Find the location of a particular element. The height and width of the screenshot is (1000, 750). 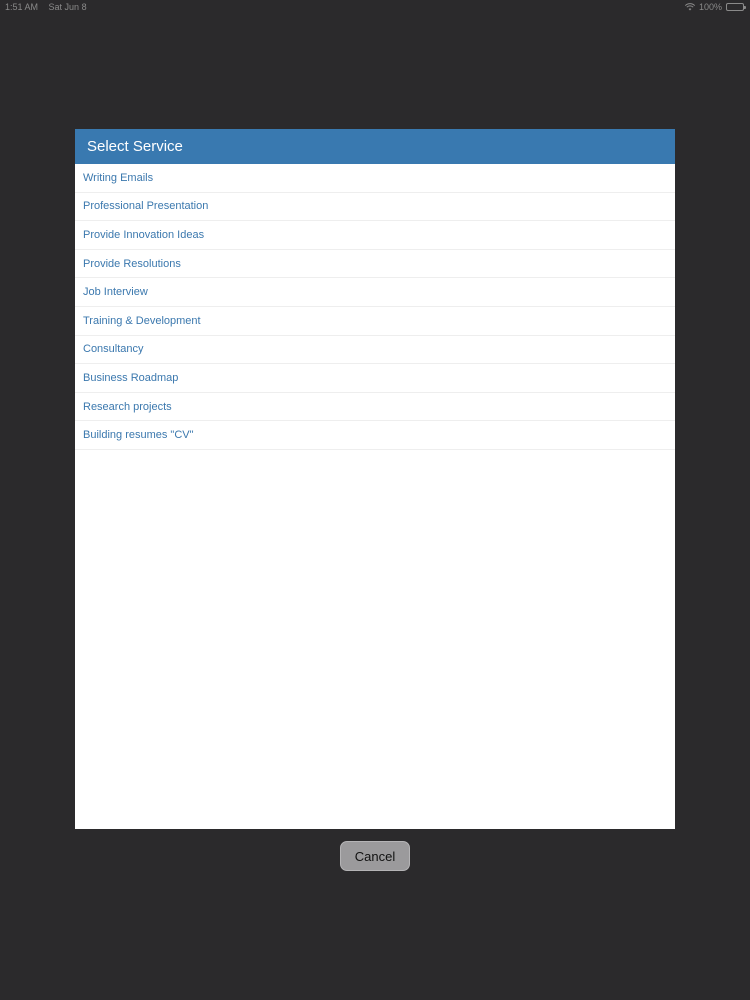

battery-text: 100% is located at coordinates (710, 7).